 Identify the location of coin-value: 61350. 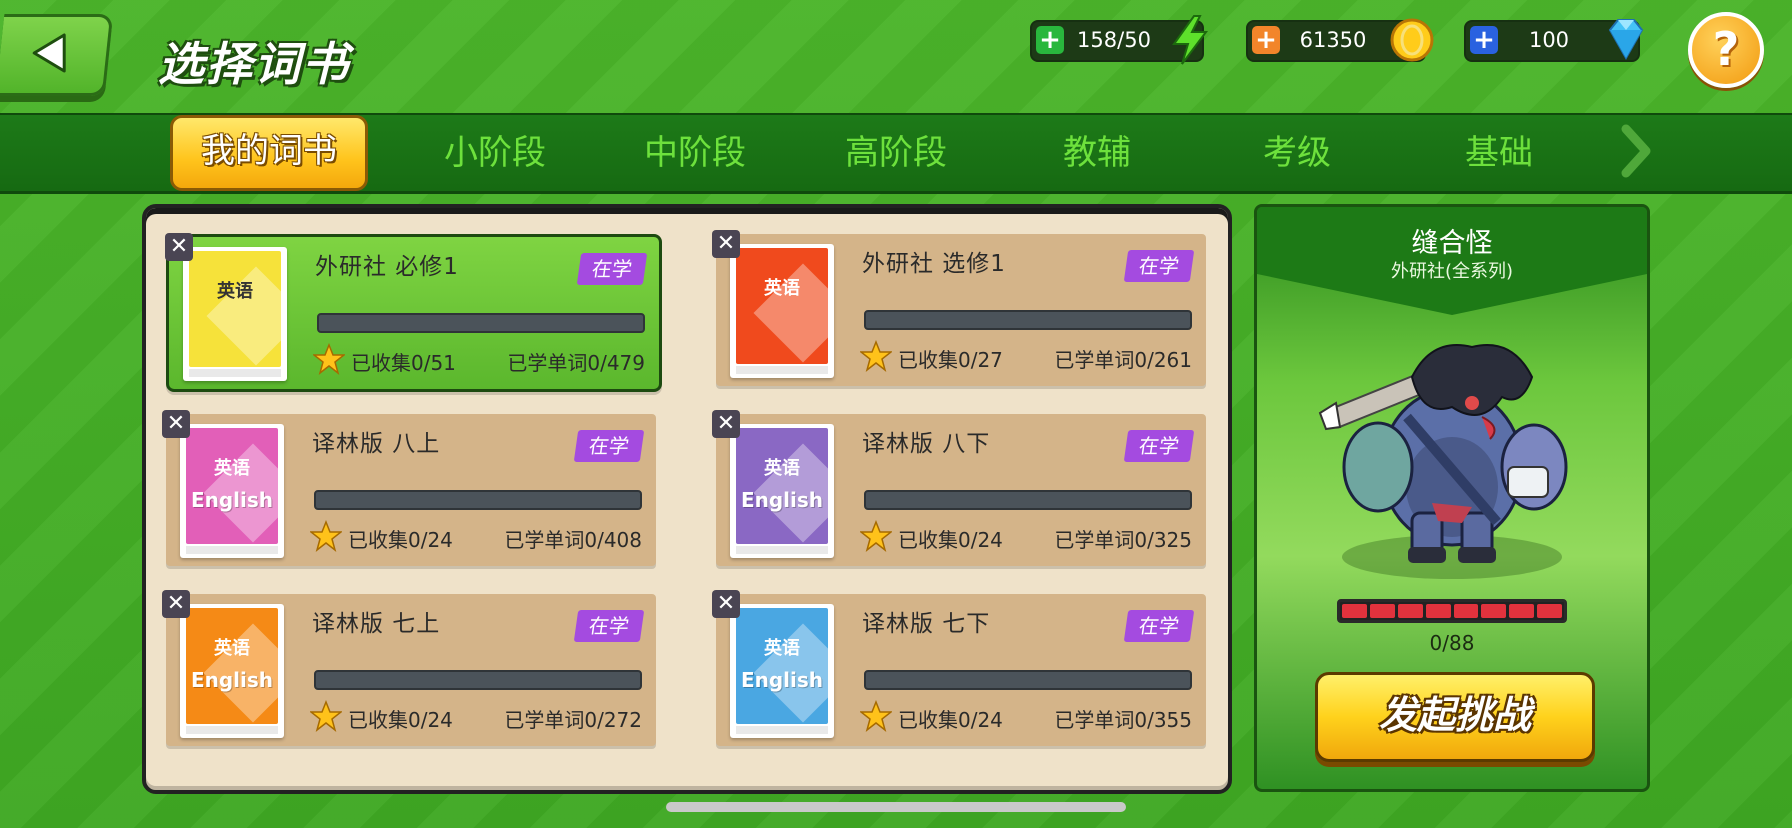
(1333, 40).